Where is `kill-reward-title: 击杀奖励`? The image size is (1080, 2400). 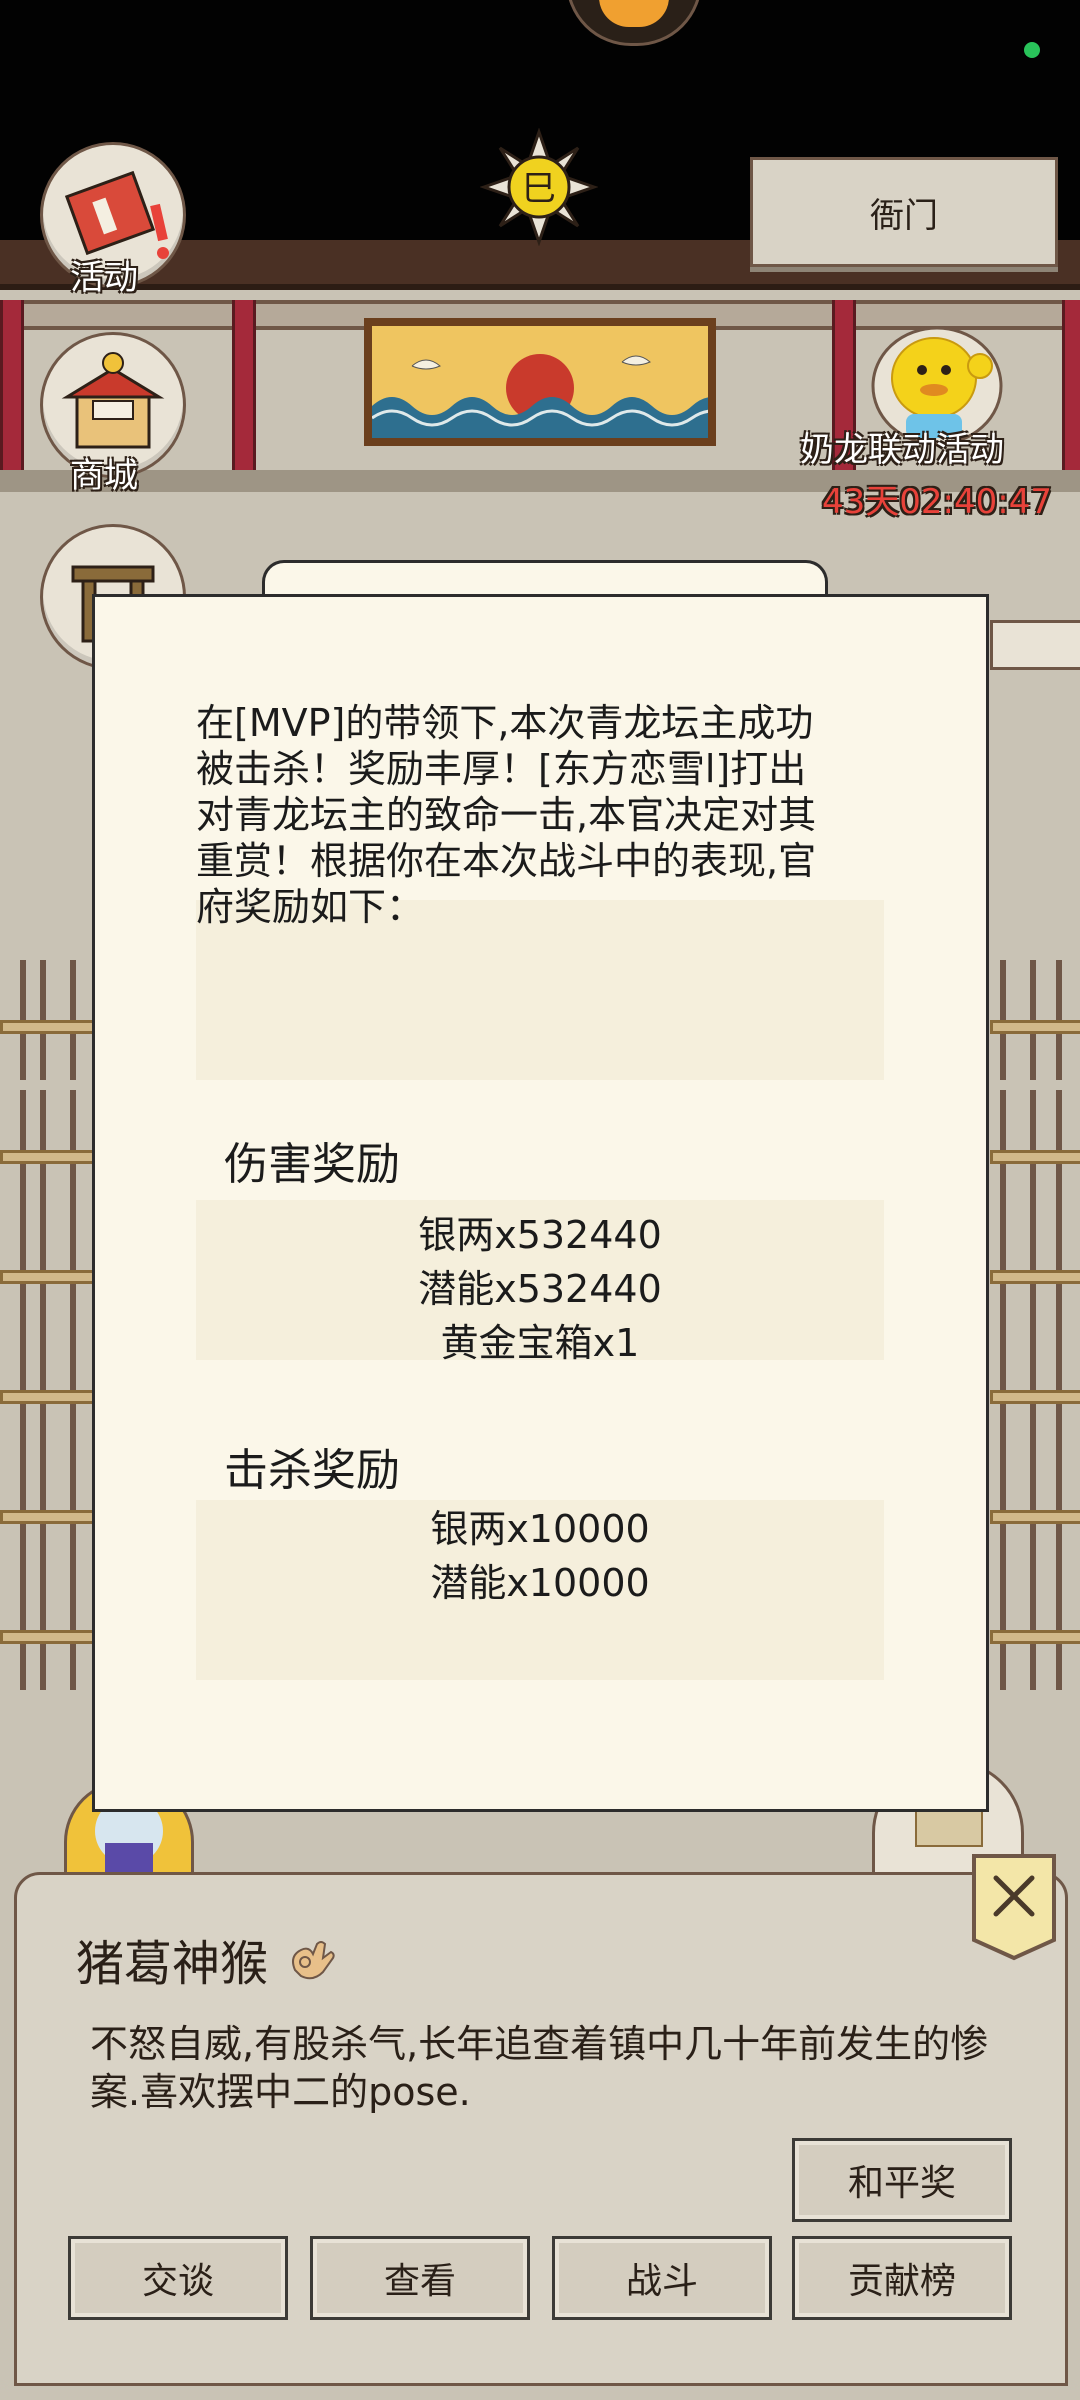
kill-reward-title: 击杀奖励 is located at coordinates (312, 1470).